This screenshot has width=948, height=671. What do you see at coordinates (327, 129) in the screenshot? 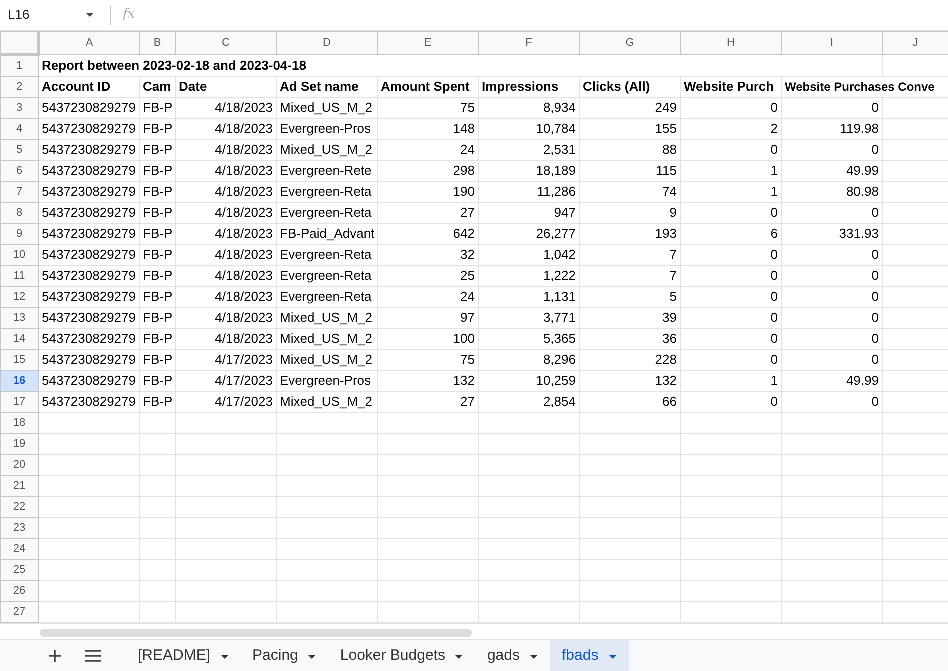
I see `table-cell: Evergreen-Pros` at bounding box center [327, 129].